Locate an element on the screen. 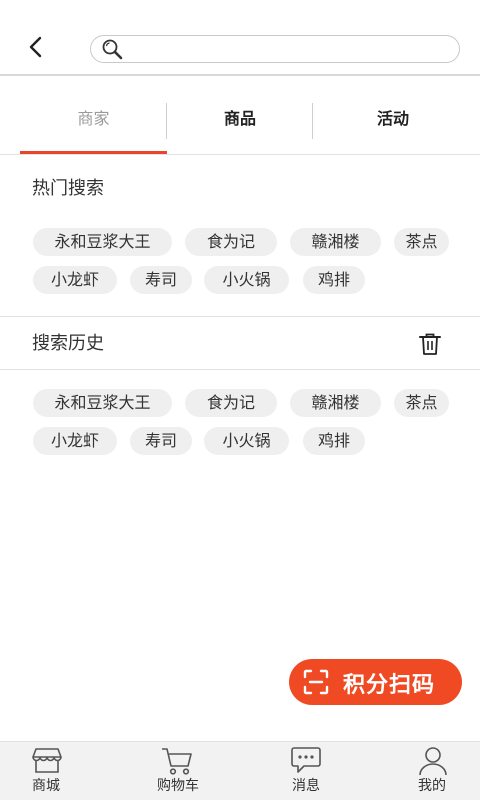  back-button is located at coordinates (36, 47).